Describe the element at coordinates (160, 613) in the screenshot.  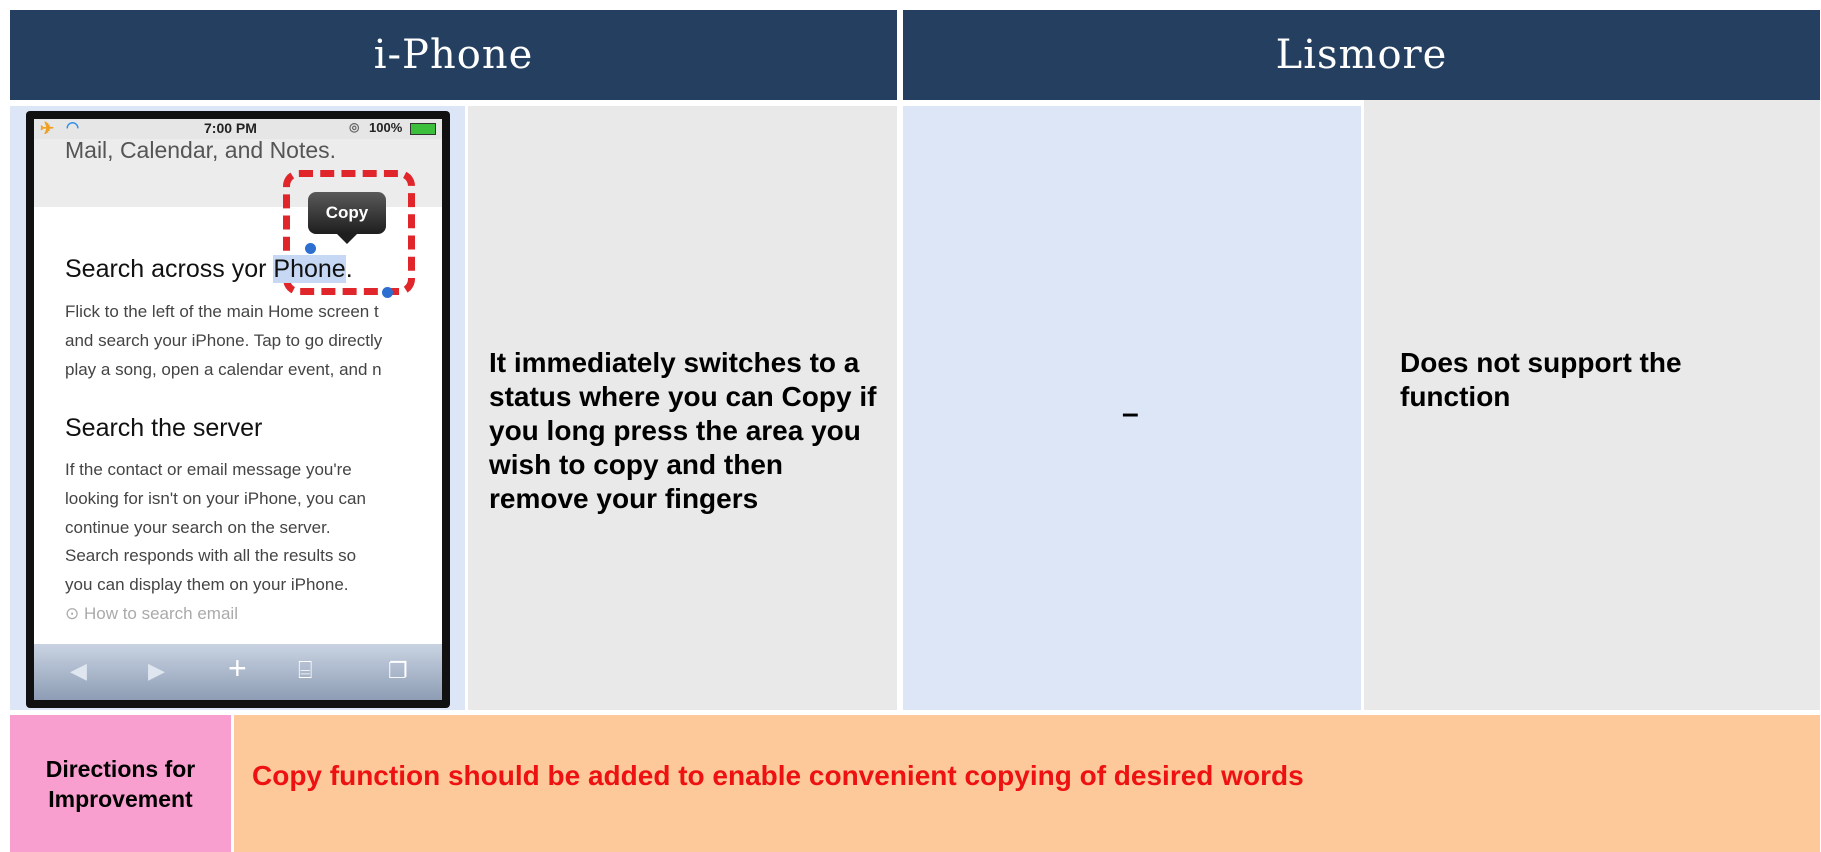
I see `search-email-link-label: How to search email` at that location.